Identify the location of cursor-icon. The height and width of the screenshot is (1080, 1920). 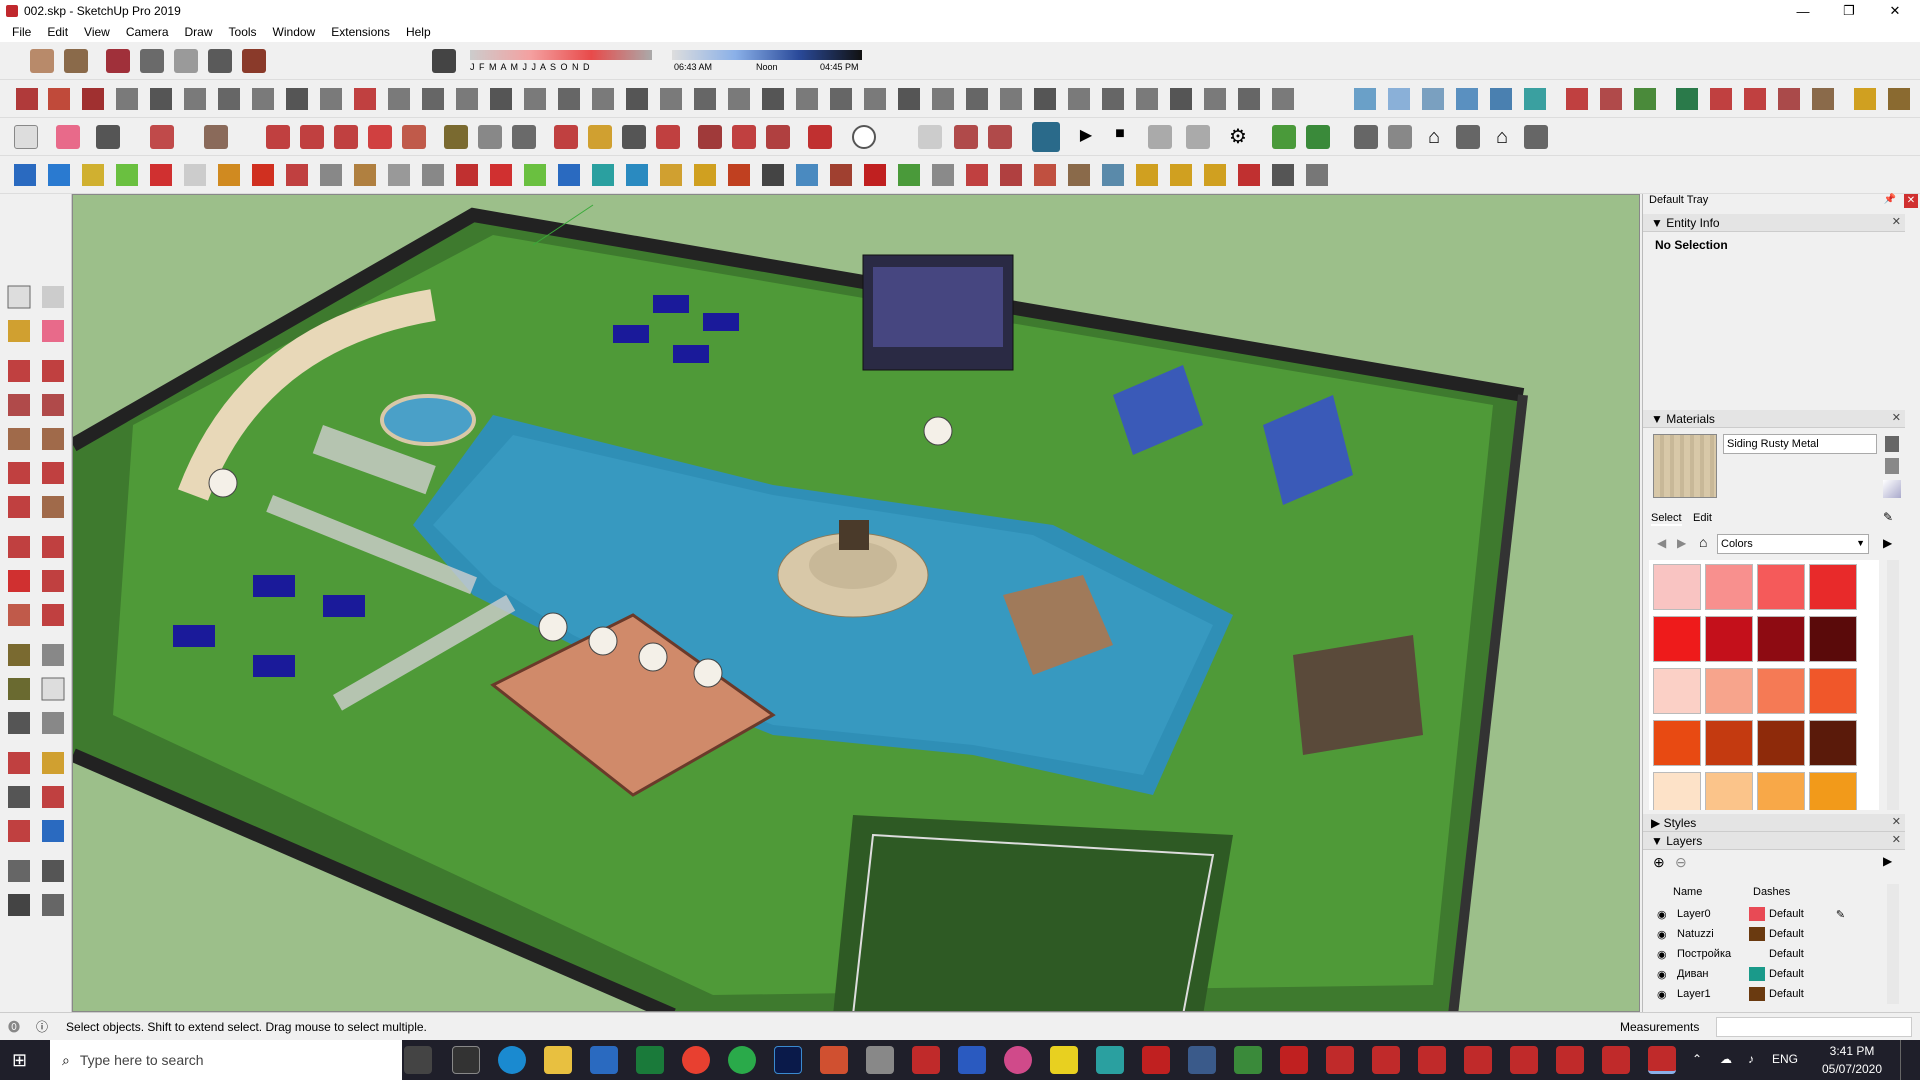
(930, 137).